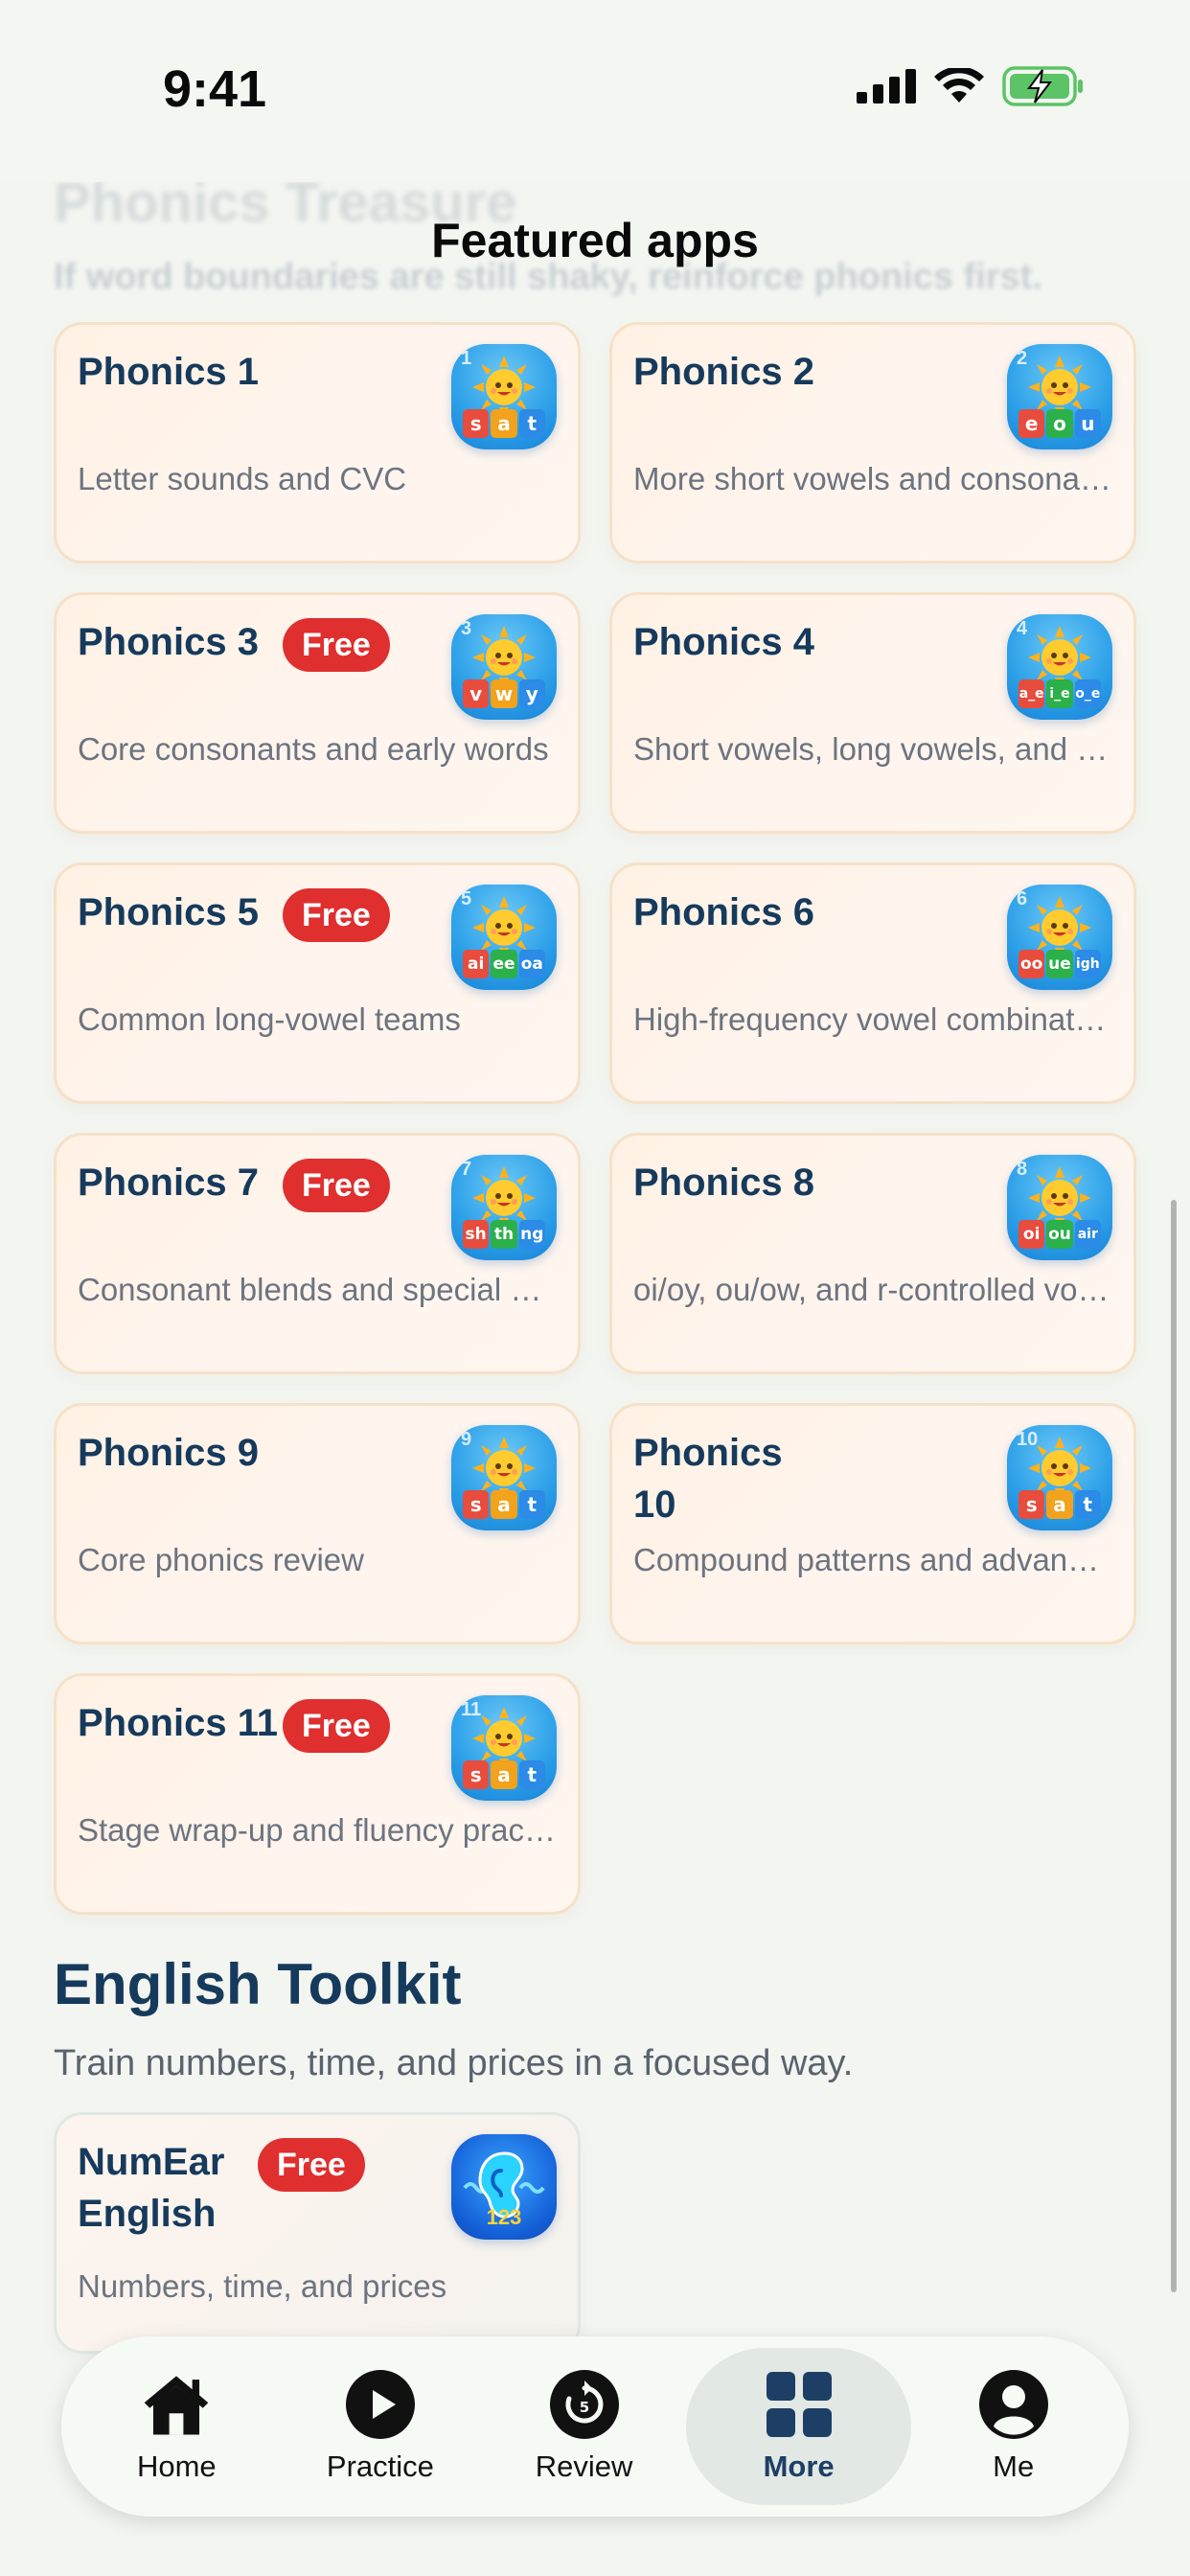 This screenshot has height=2576, width=1190. What do you see at coordinates (1022, 899) in the screenshot?
I see `icon-number: 6` at bounding box center [1022, 899].